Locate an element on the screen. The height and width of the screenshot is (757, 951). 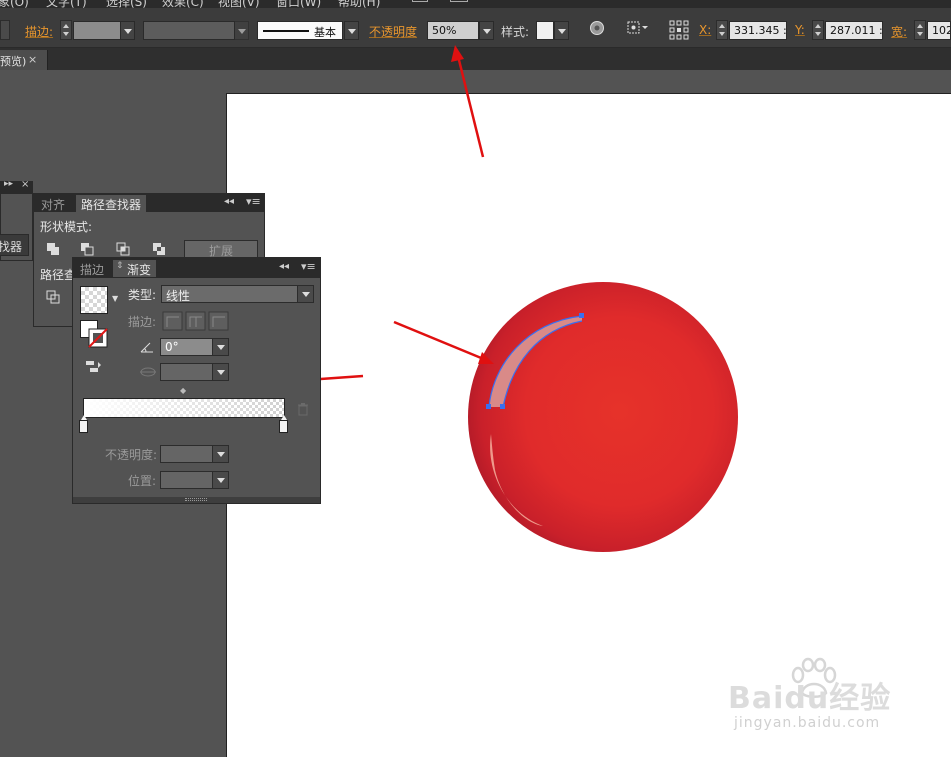
gradient-panel: 描边 ⇕ 渐变 ◂◂ ▾≡ ▼ 类型: 线性 描边: 0° ◆ 不透明度: 位置 is located at coordinates (196, 380).